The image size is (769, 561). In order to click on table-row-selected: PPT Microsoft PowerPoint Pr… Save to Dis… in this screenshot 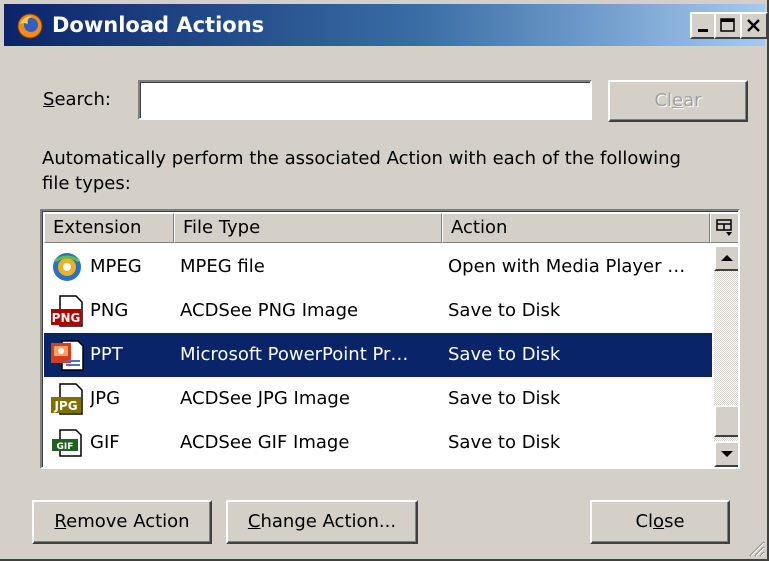, I will do `click(378, 355)`.